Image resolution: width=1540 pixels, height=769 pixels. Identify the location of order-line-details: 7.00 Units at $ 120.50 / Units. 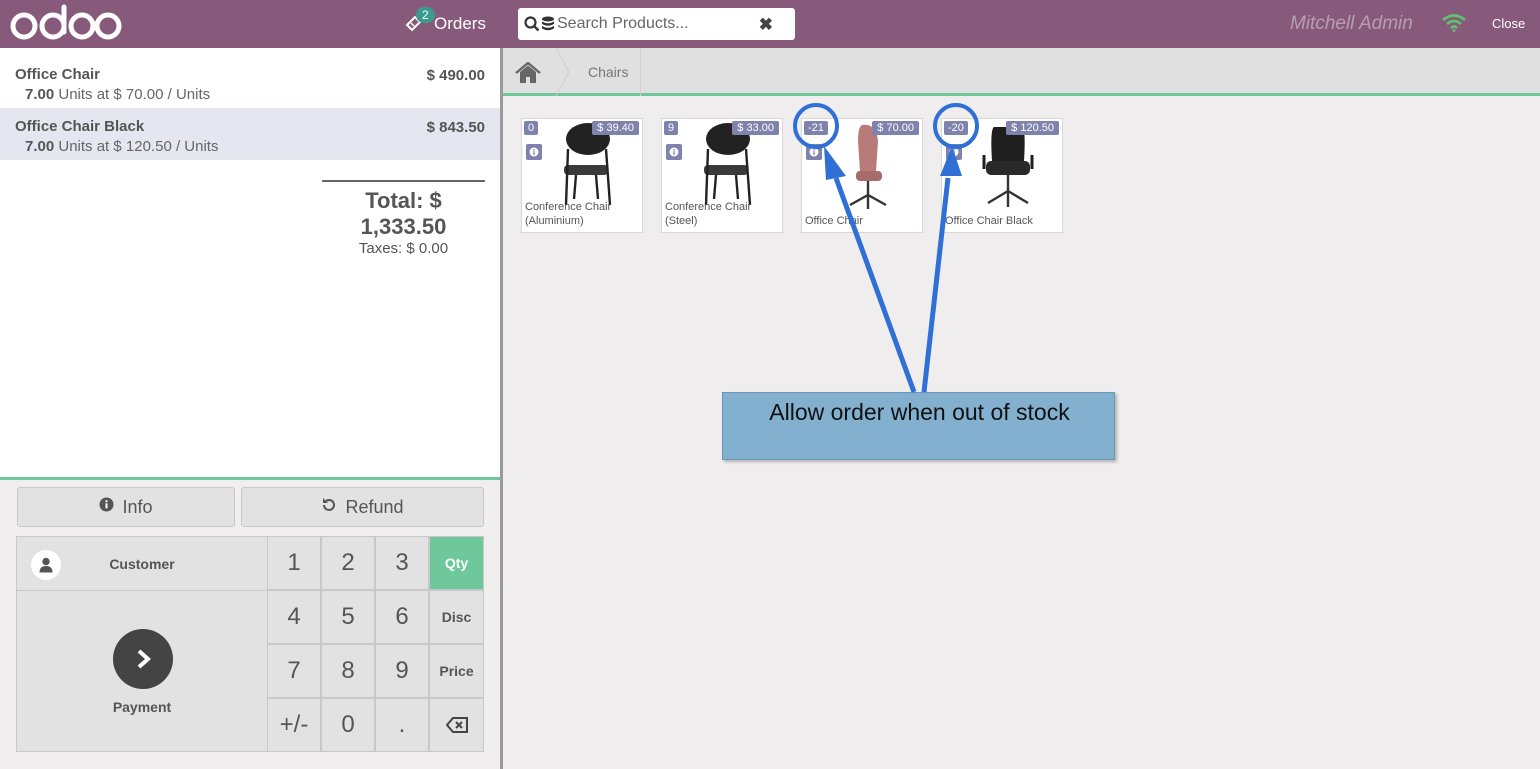
(255, 146).